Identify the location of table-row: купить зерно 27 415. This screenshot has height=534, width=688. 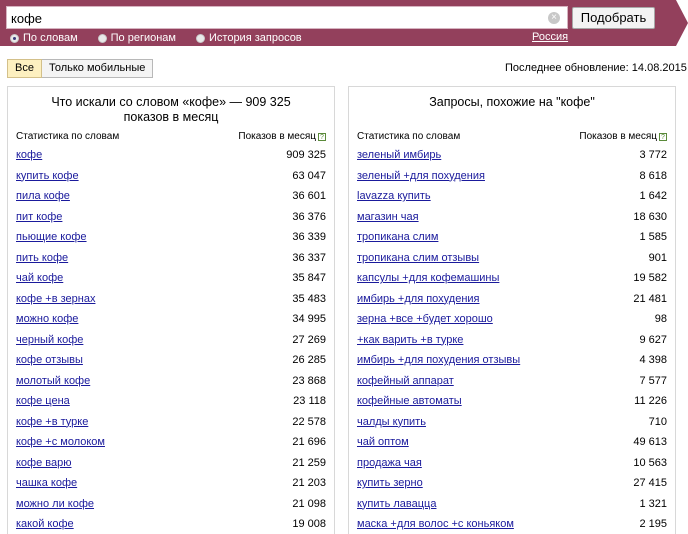
(512, 484).